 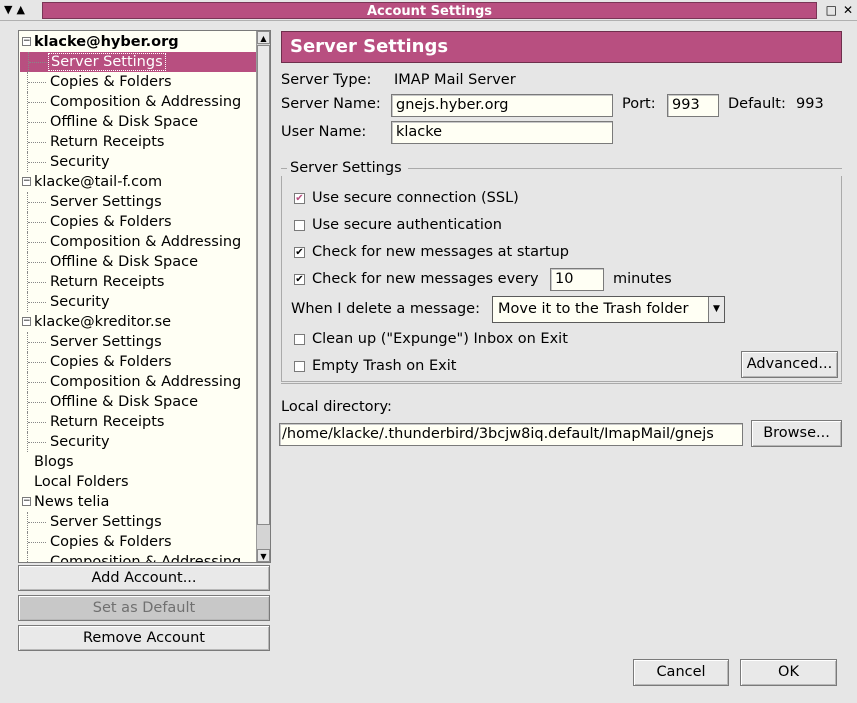 I want to click on check-every-label: Check for new messages every, so click(x=425, y=279).